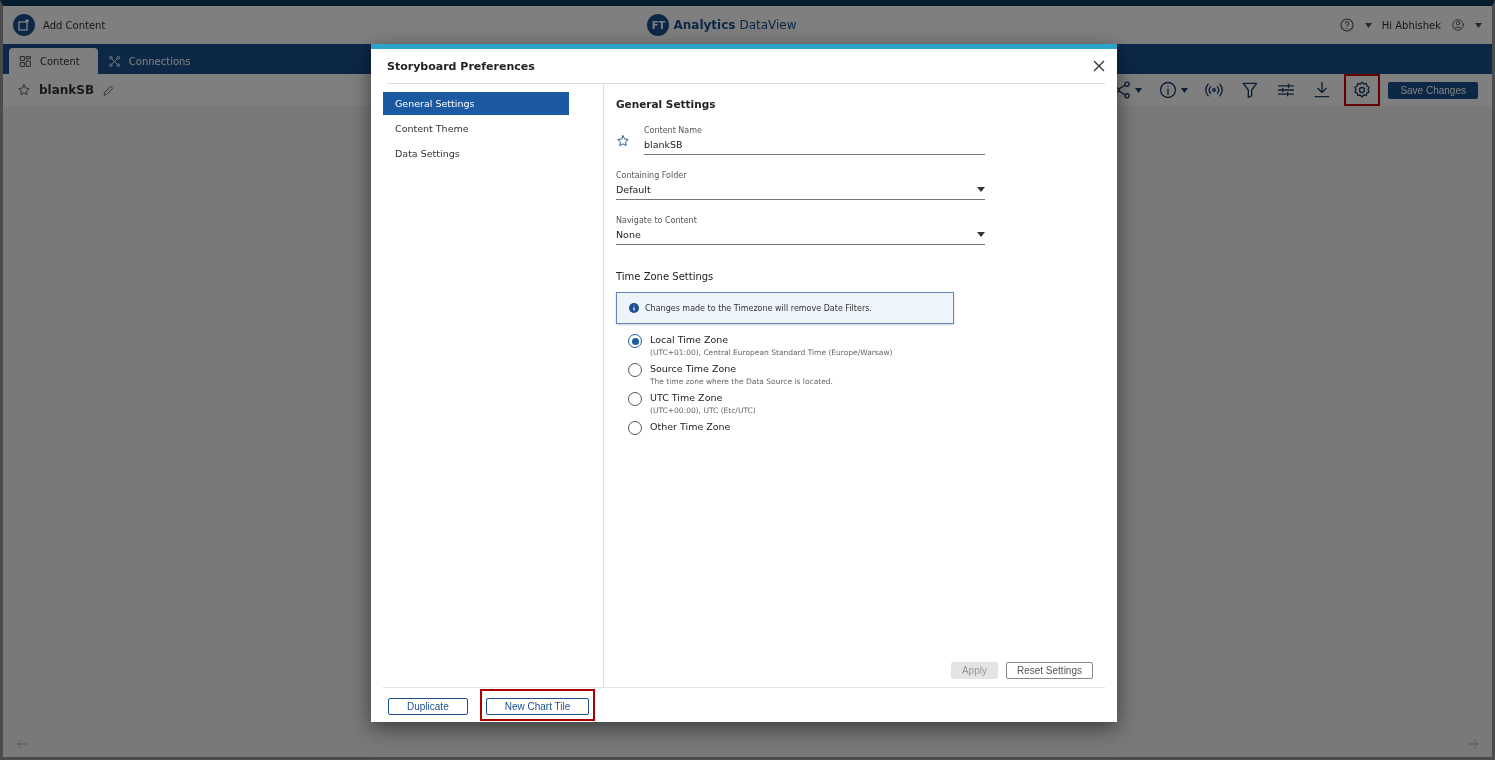  I want to click on arrow-left-icon, so click(22, 744).